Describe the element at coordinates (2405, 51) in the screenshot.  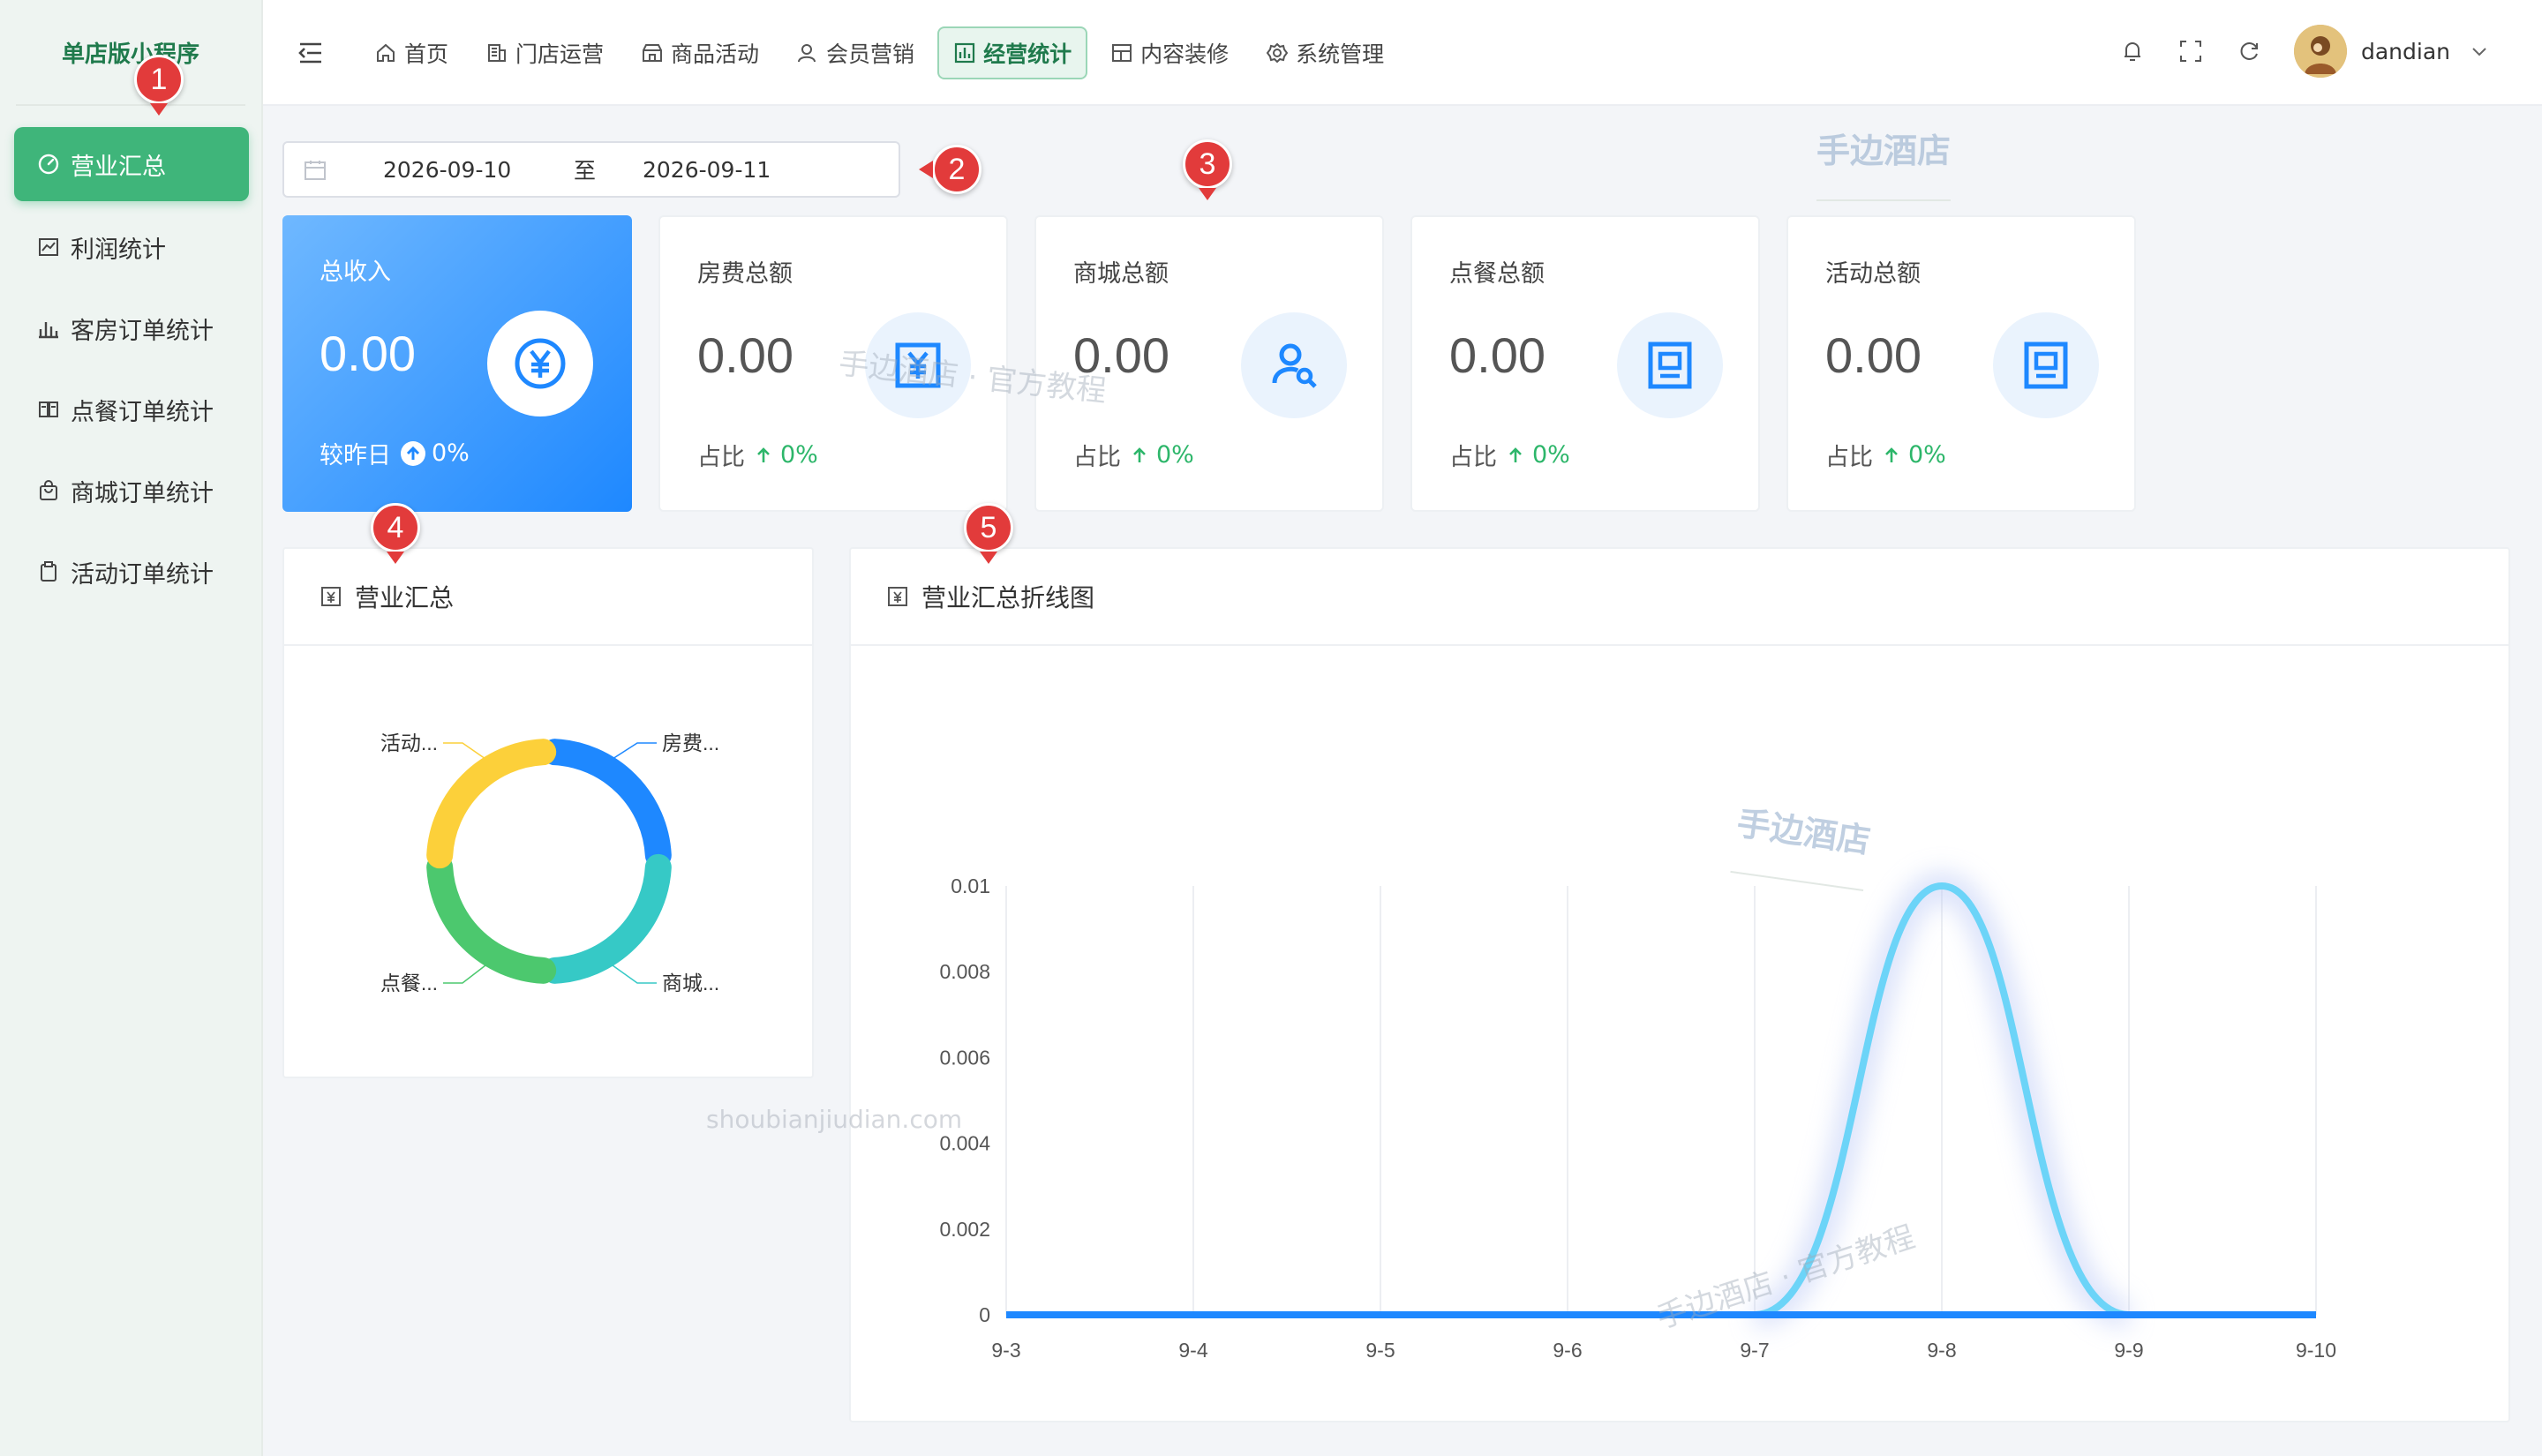
I see `username: dandian` at that location.